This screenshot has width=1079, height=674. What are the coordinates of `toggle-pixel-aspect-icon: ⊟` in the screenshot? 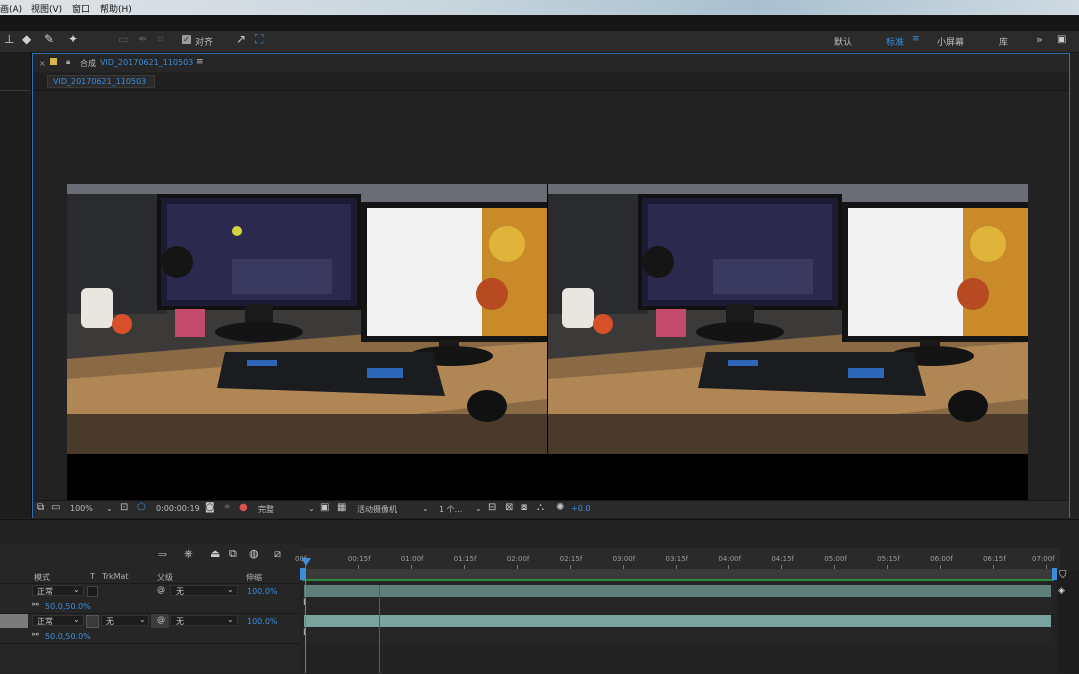 It's located at (492, 507).